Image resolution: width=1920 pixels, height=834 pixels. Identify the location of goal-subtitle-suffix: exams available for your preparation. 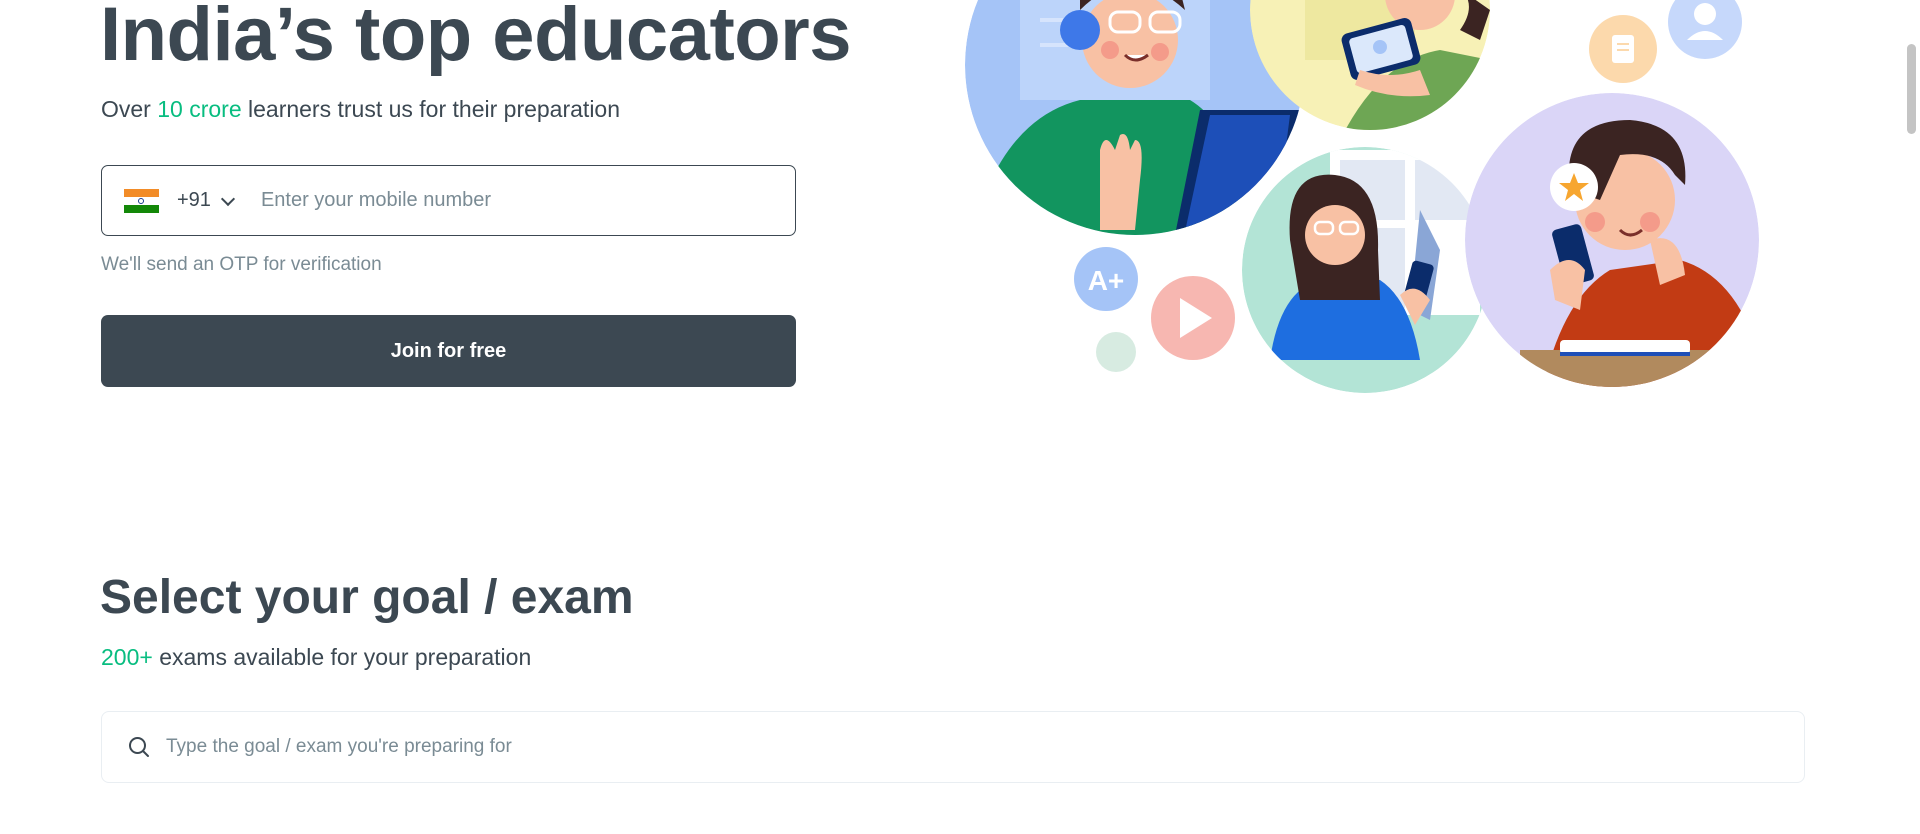
(342, 657).